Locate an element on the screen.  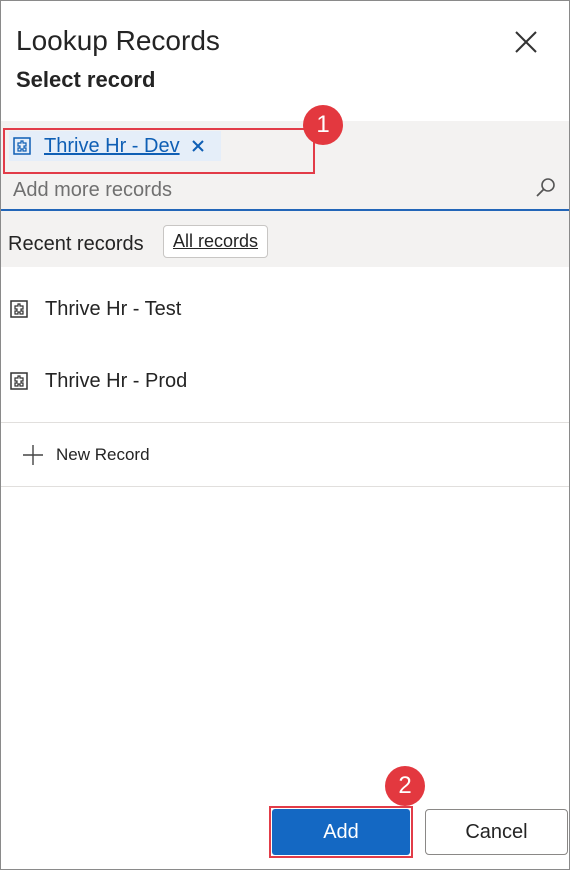
new-record-label: New Record is located at coordinates (103, 454).